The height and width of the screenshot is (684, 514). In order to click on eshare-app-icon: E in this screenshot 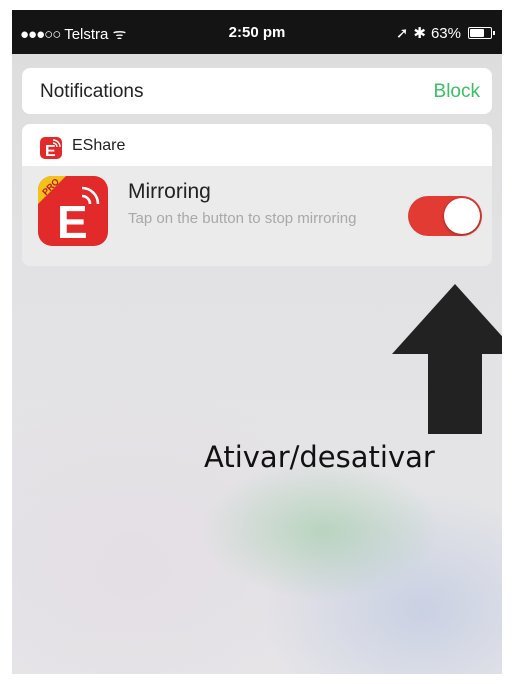, I will do `click(51, 148)`.